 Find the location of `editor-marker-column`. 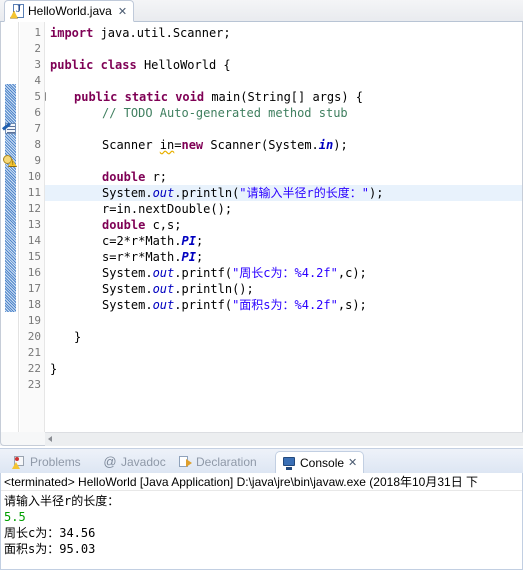

editor-marker-column is located at coordinates (10, 227).